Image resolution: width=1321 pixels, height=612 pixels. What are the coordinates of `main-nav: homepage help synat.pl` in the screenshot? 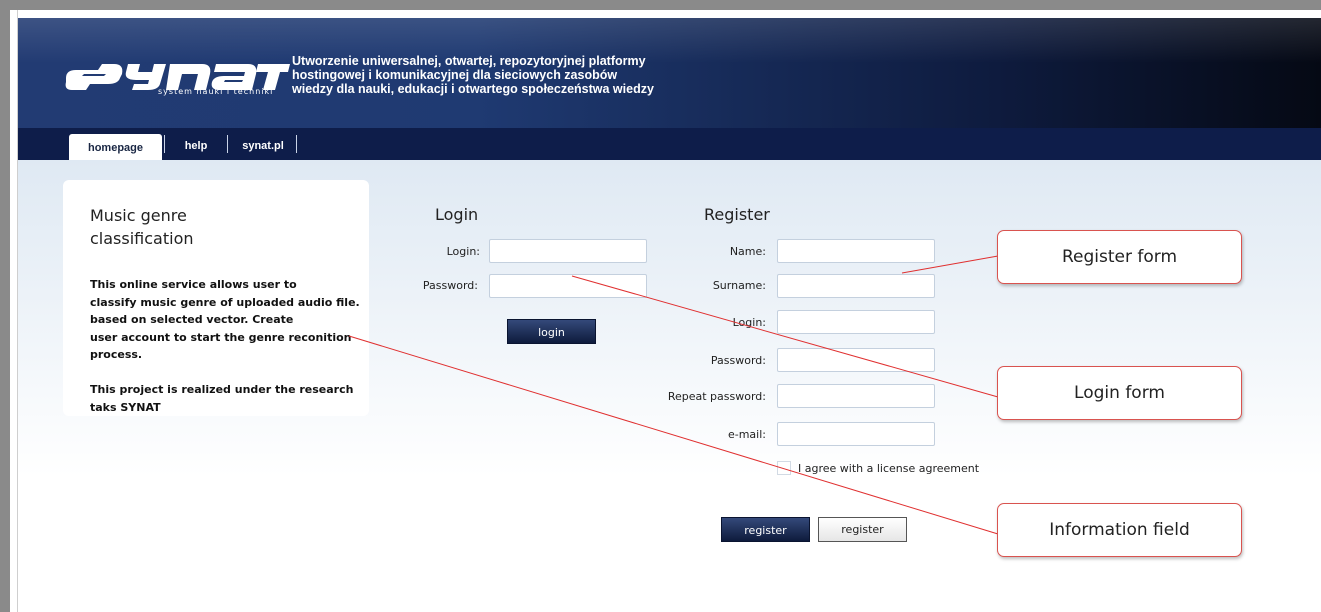 It's located at (669, 144).